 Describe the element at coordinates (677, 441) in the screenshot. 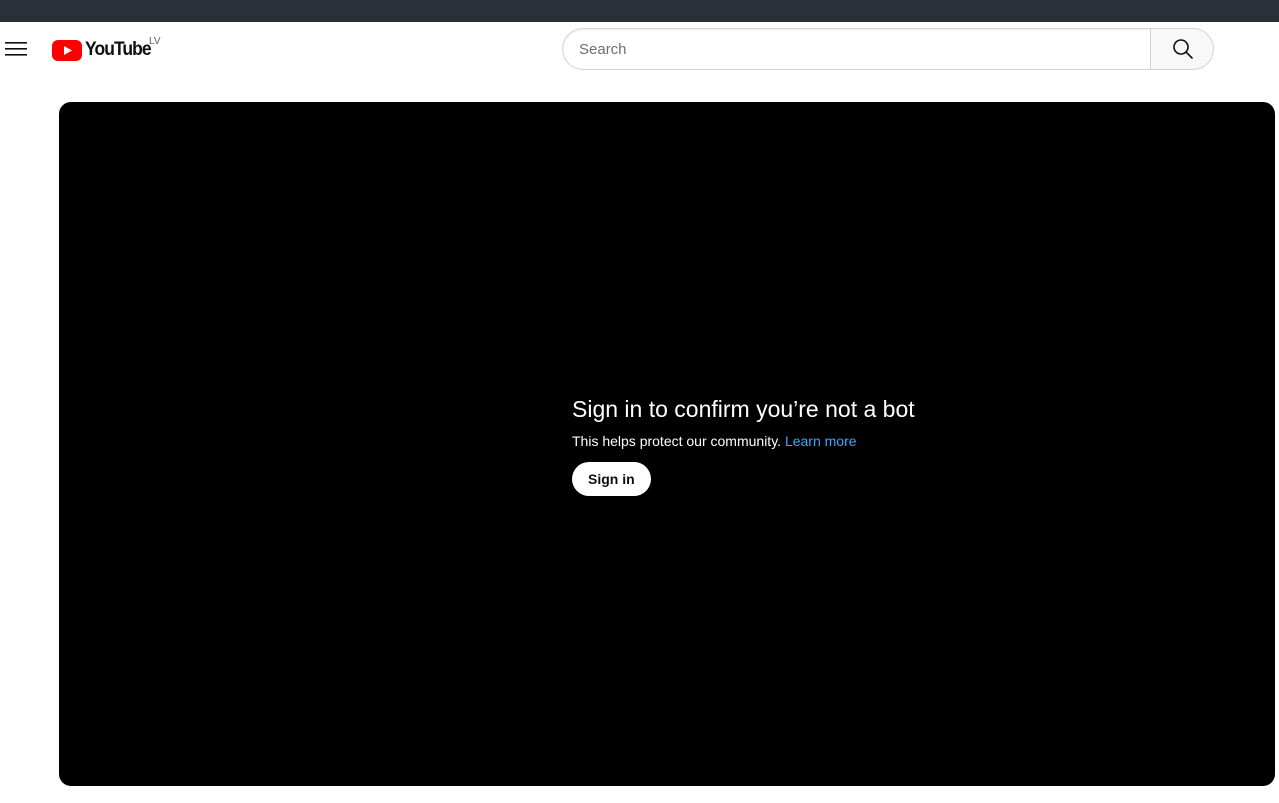

I see `bot-check-description-text: This helps protect our community.` at that location.